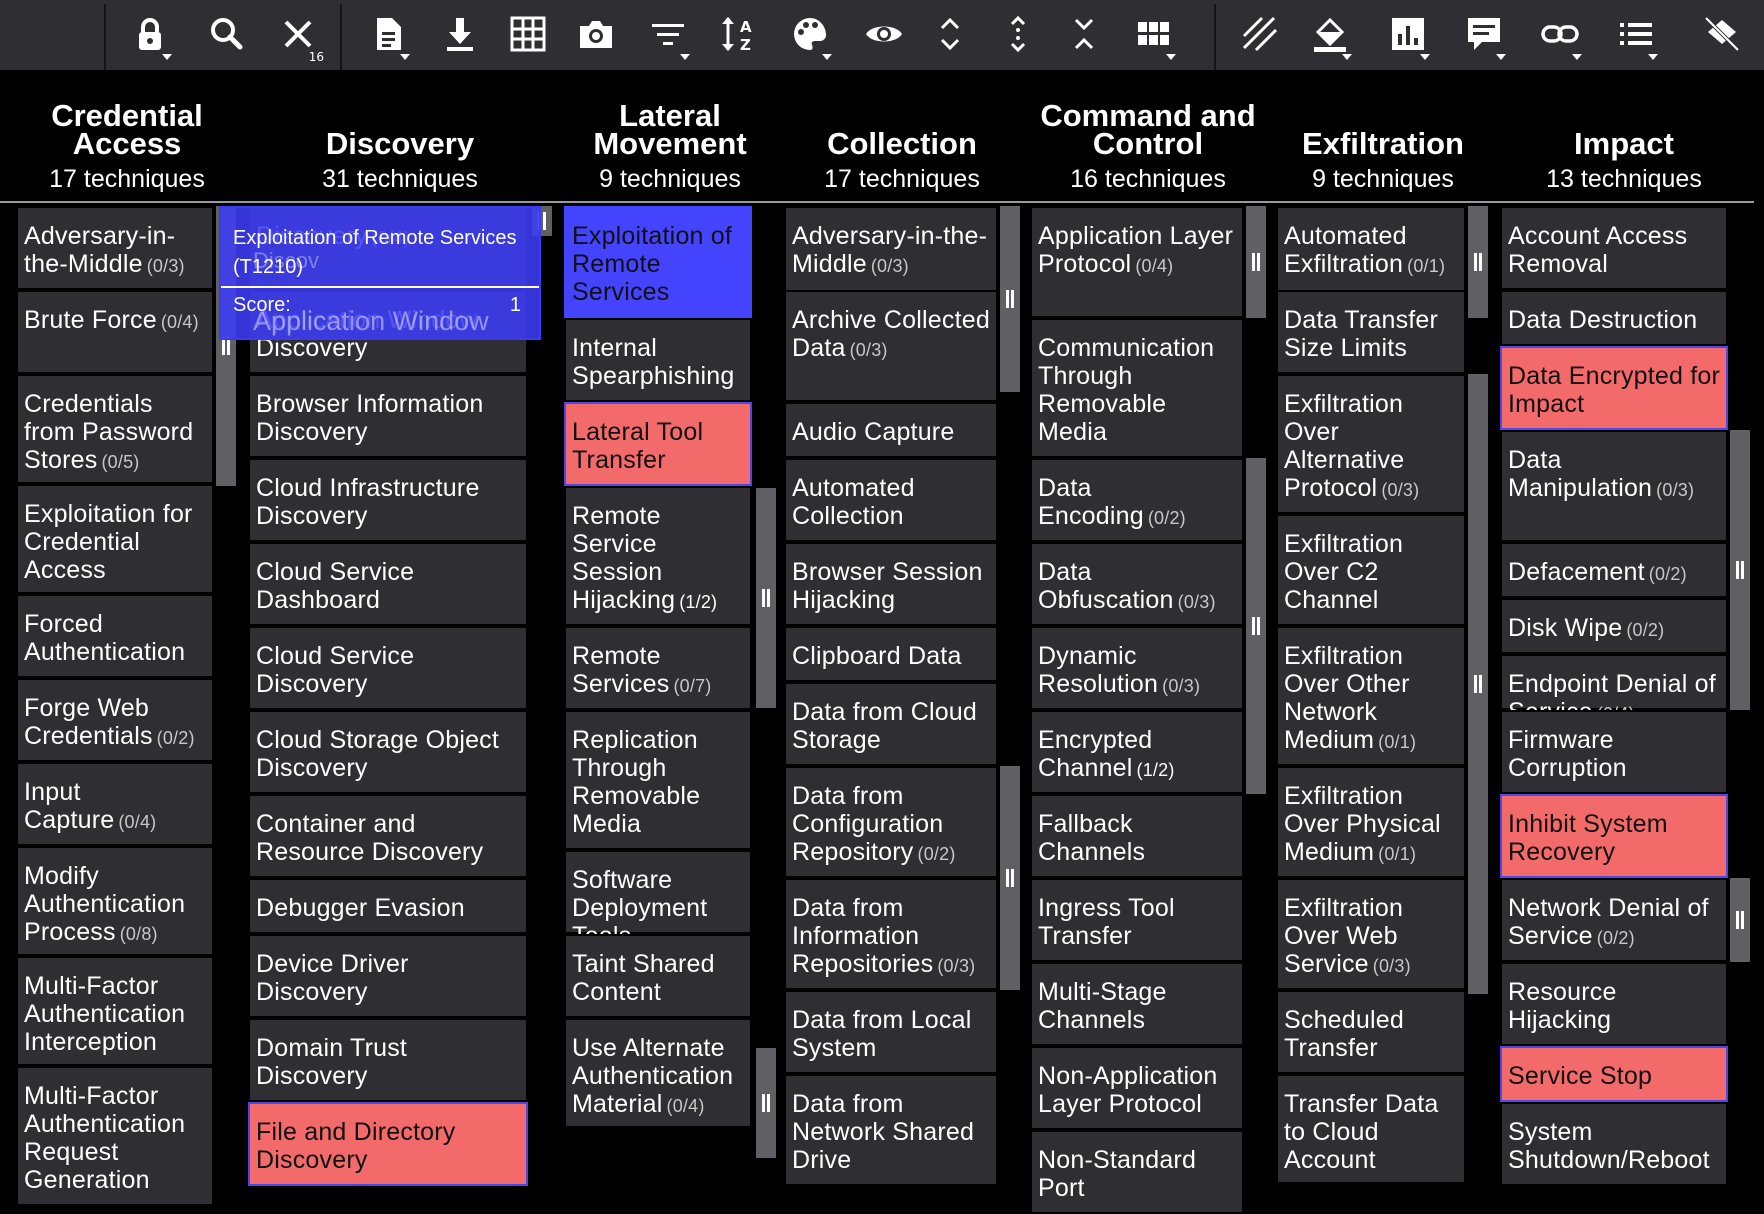 The height and width of the screenshot is (1214, 1764). I want to click on technique-cell: Cloud Service Dashboard, so click(388, 584).